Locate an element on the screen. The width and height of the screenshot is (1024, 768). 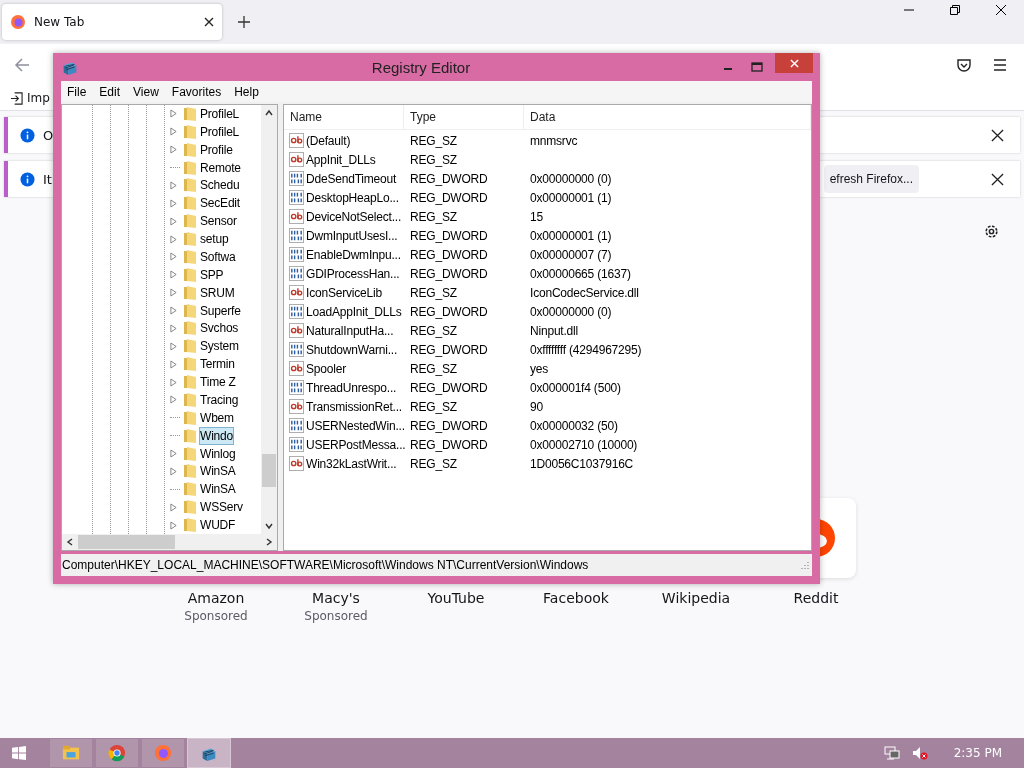
settings-icon is located at coordinates (991, 231).